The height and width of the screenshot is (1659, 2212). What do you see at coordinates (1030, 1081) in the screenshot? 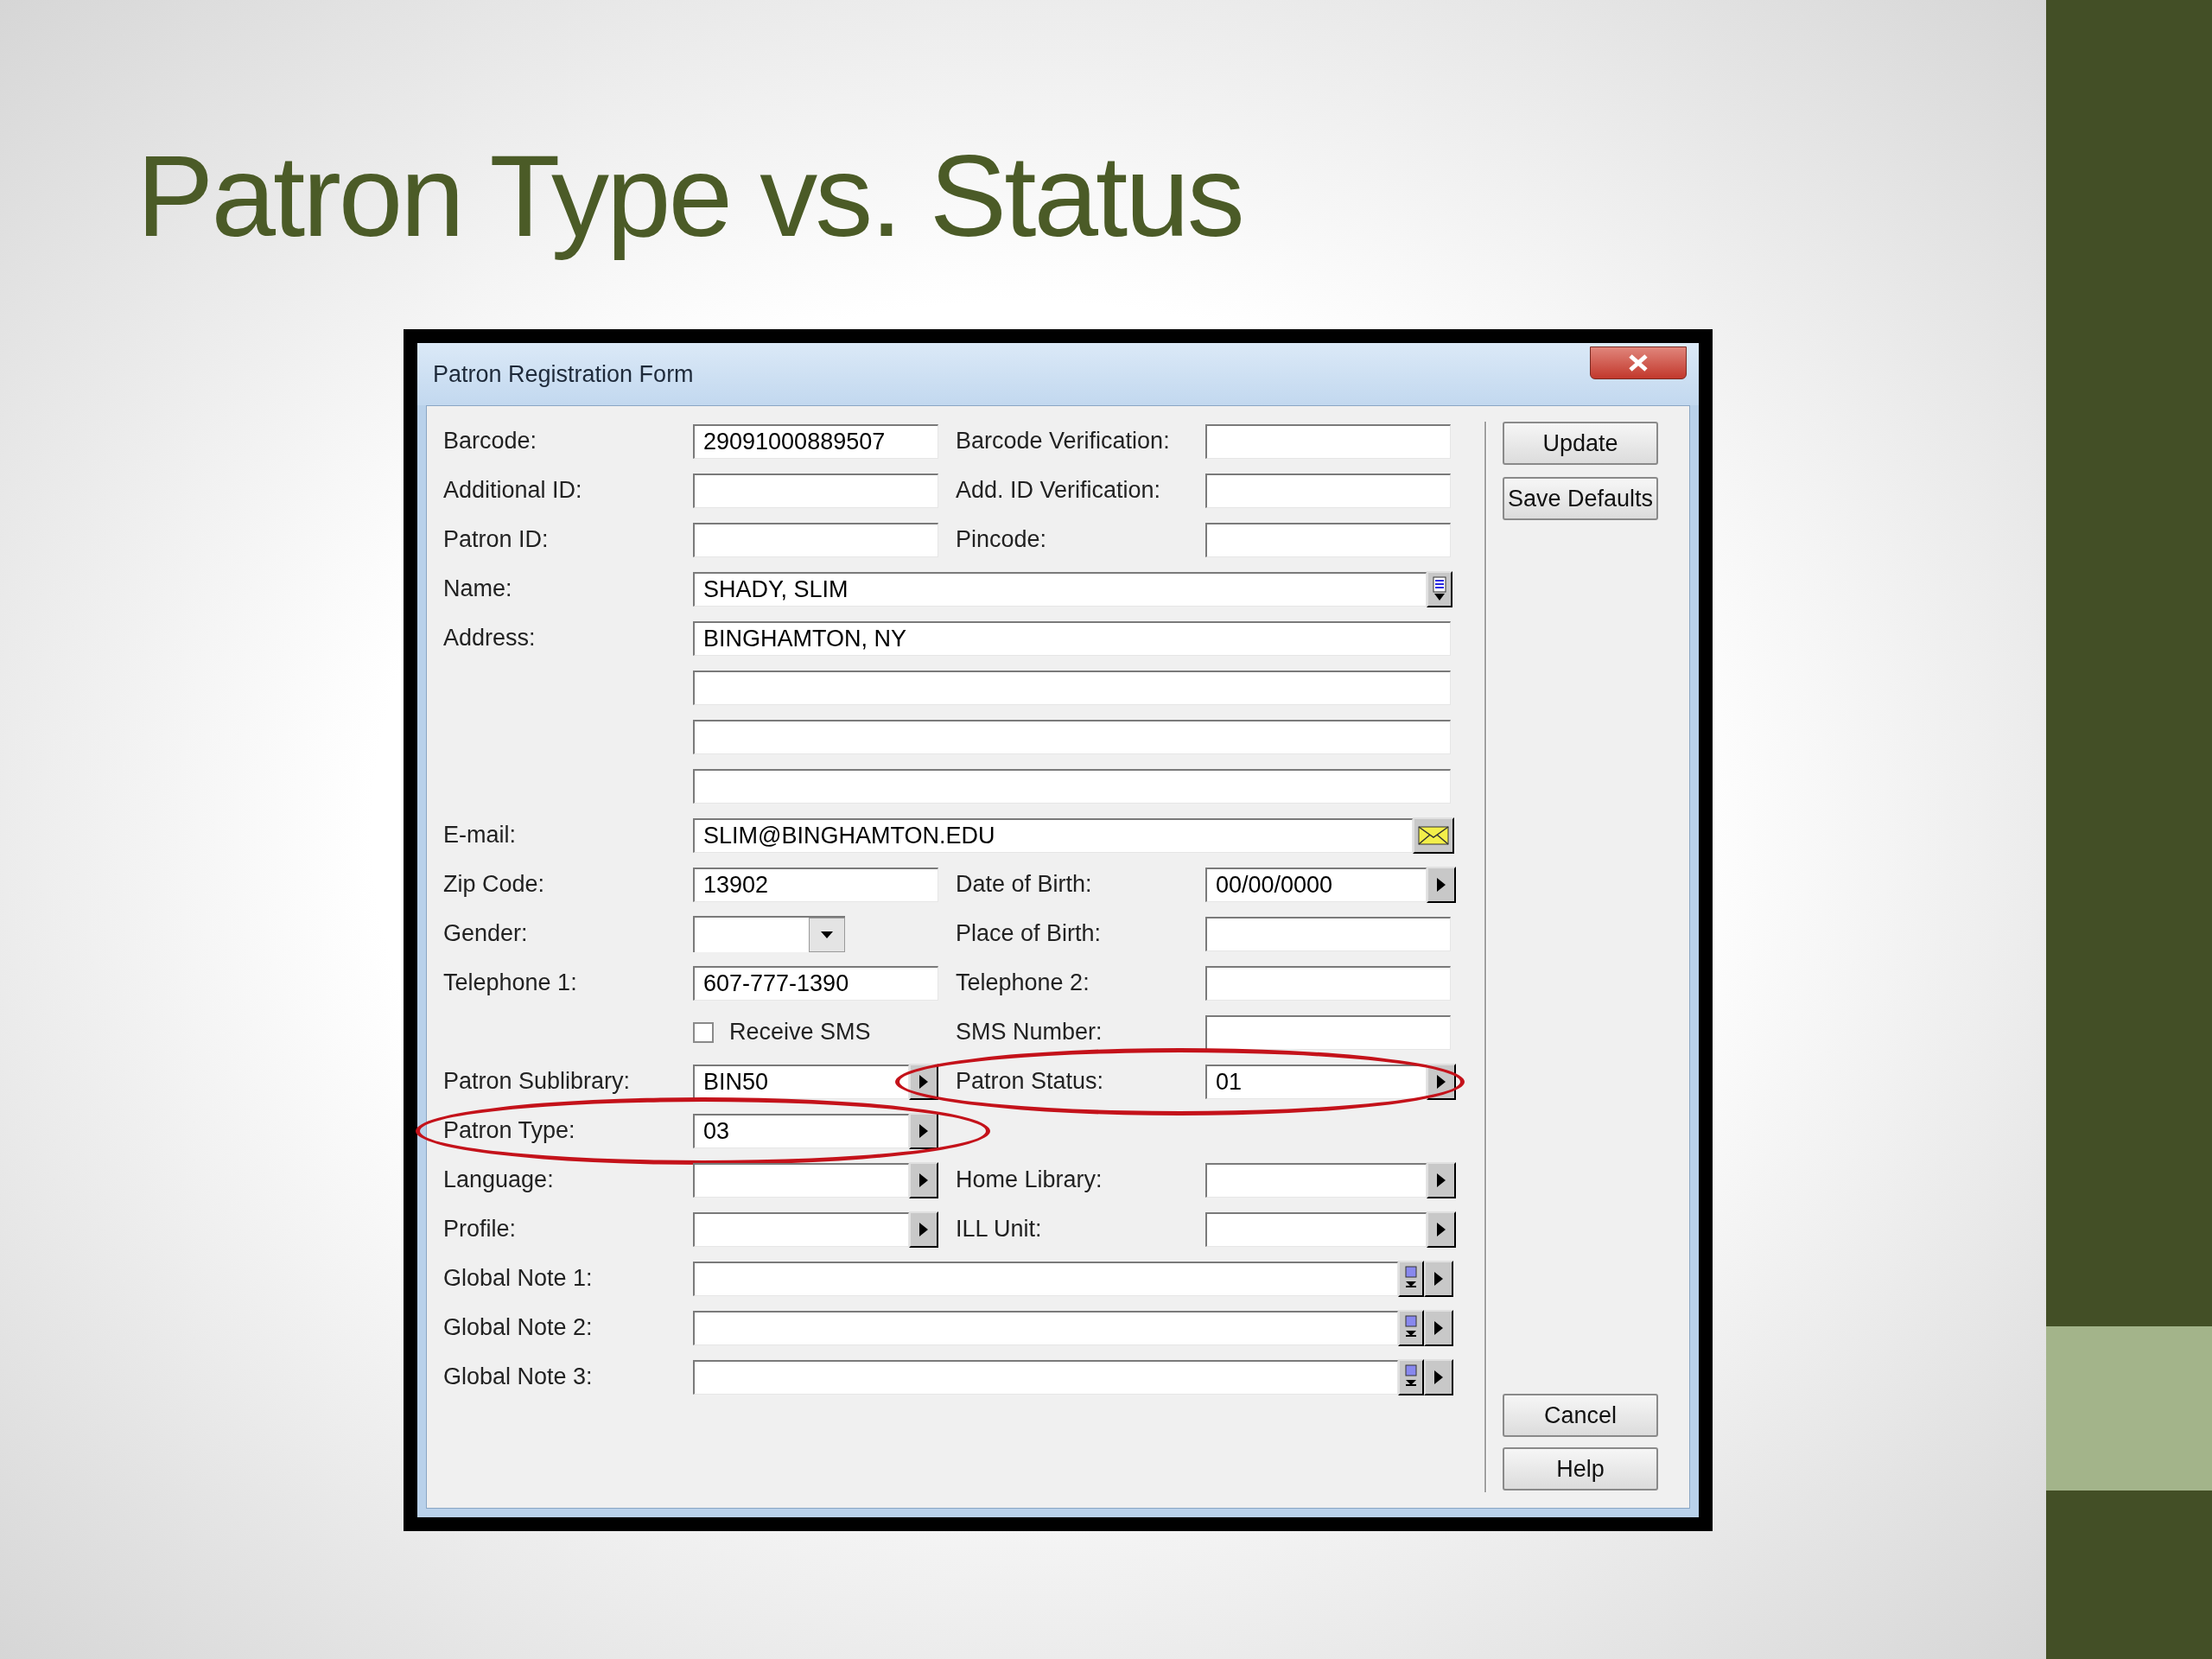
I see `field-label: Patron Status:` at bounding box center [1030, 1081].